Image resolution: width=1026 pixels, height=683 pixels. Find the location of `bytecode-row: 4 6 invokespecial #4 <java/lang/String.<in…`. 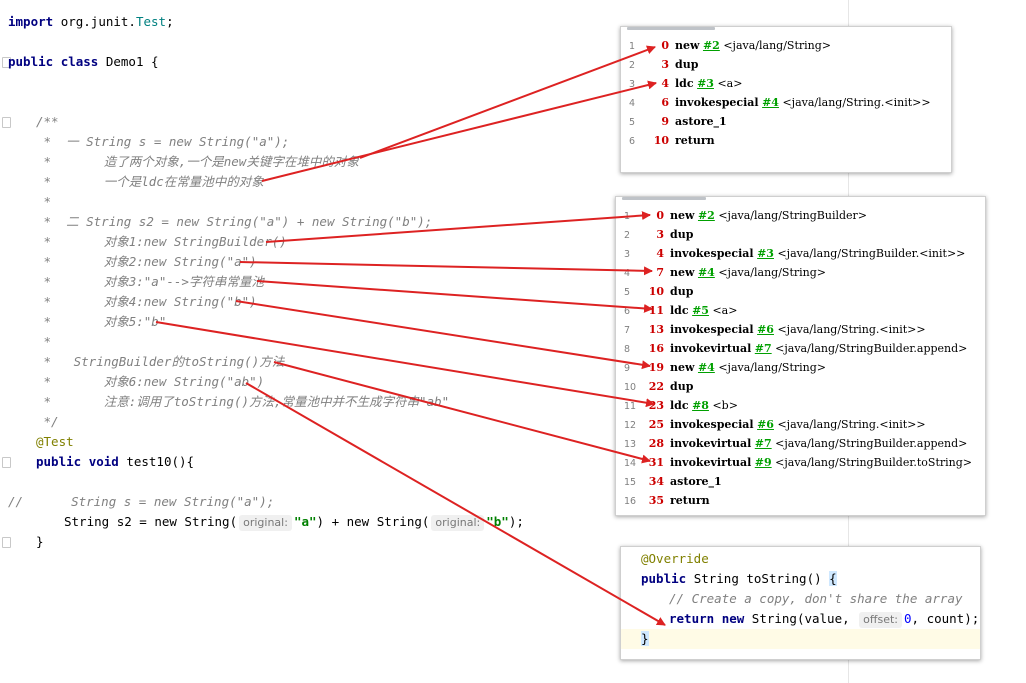

bytecode-row: 4 6 invokespecial #4 <java/lang/String.<in… is located at coordinates (776, 102).